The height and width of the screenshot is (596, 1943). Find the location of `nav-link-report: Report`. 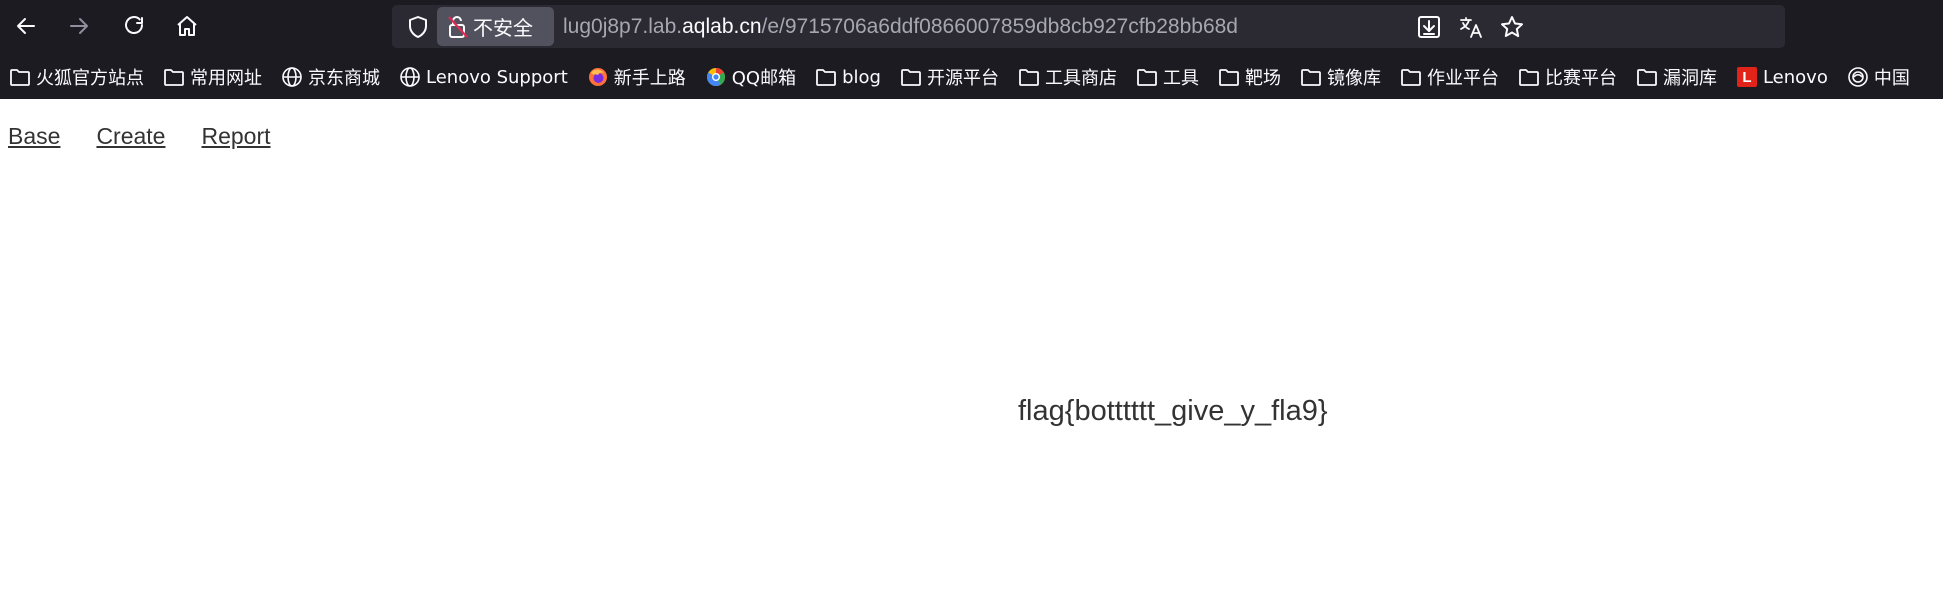

nav-link-report: Report is located at coordinates (235, 136).